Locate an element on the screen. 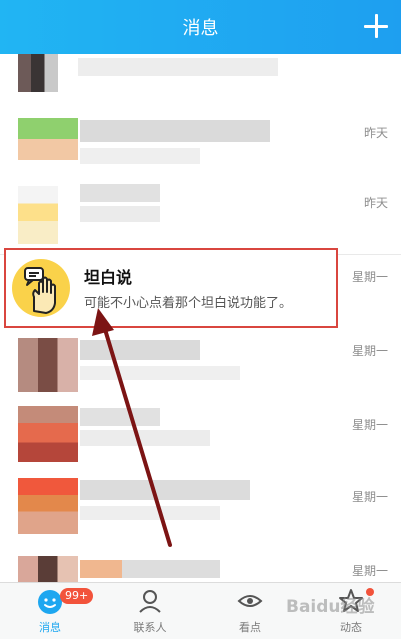 The width and height of the screenshot is (401, 639). page-title: 消息 is located at coordinates (200, 28).